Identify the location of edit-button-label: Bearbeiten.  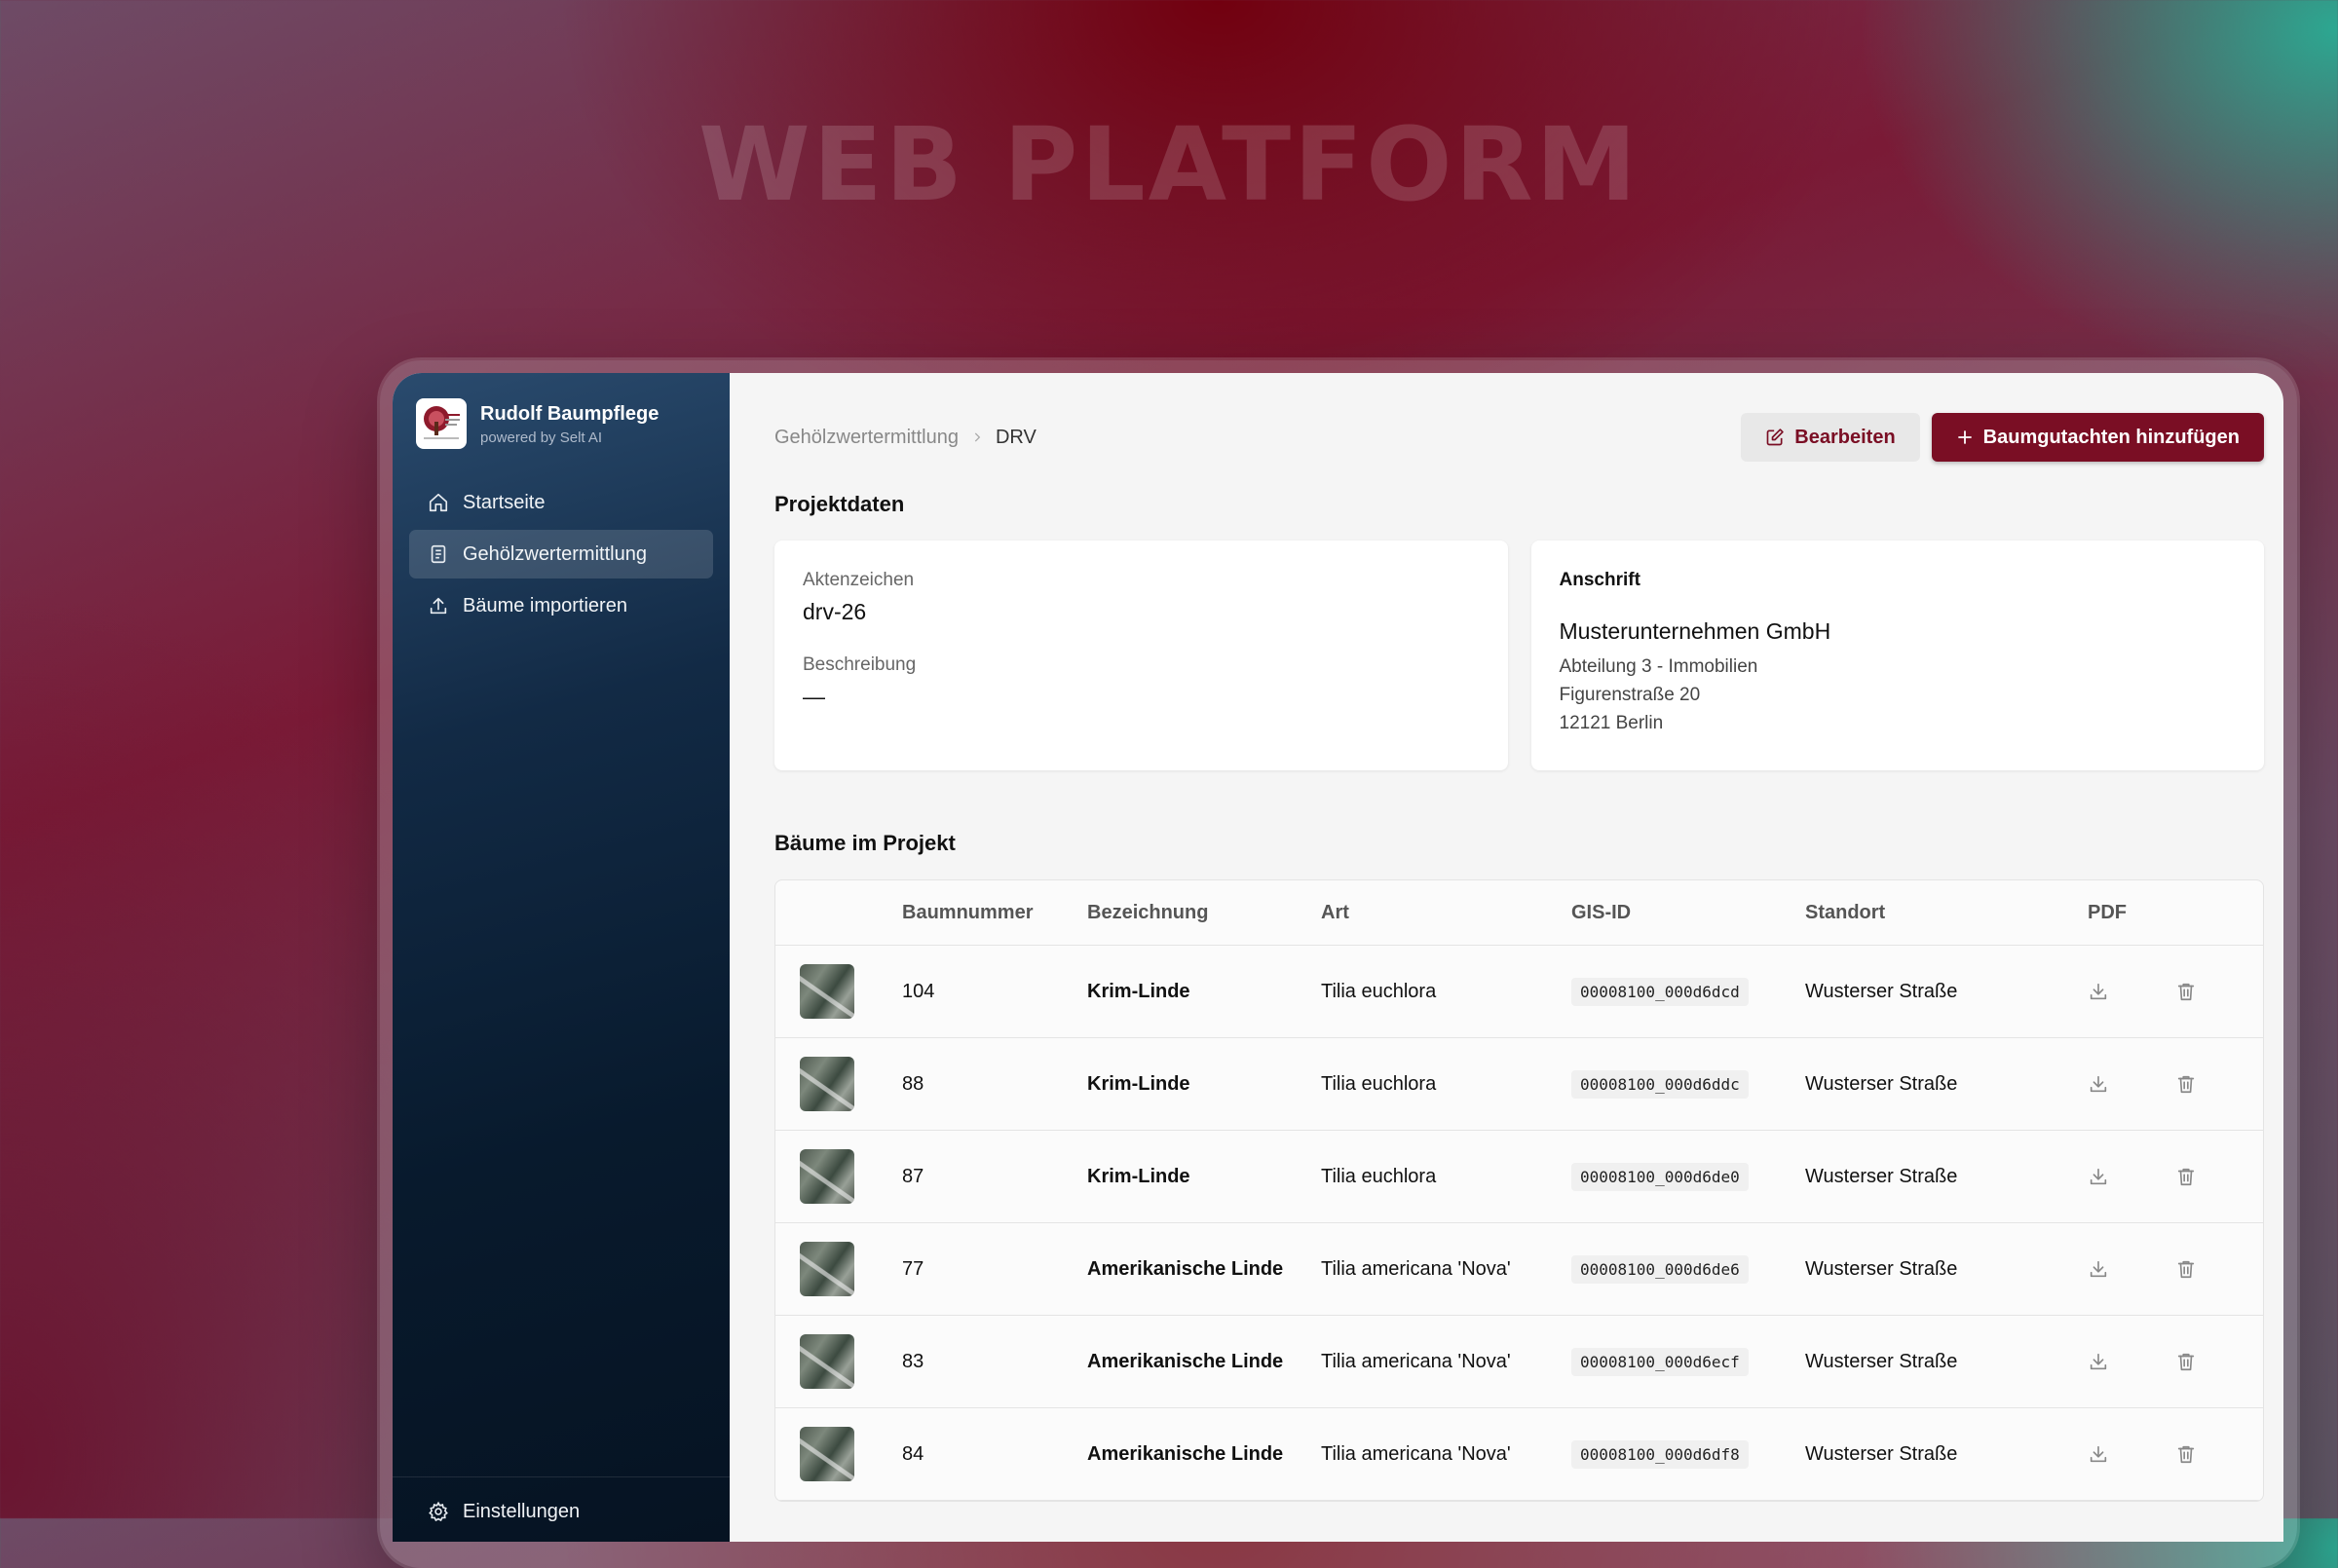
(1845, 437).